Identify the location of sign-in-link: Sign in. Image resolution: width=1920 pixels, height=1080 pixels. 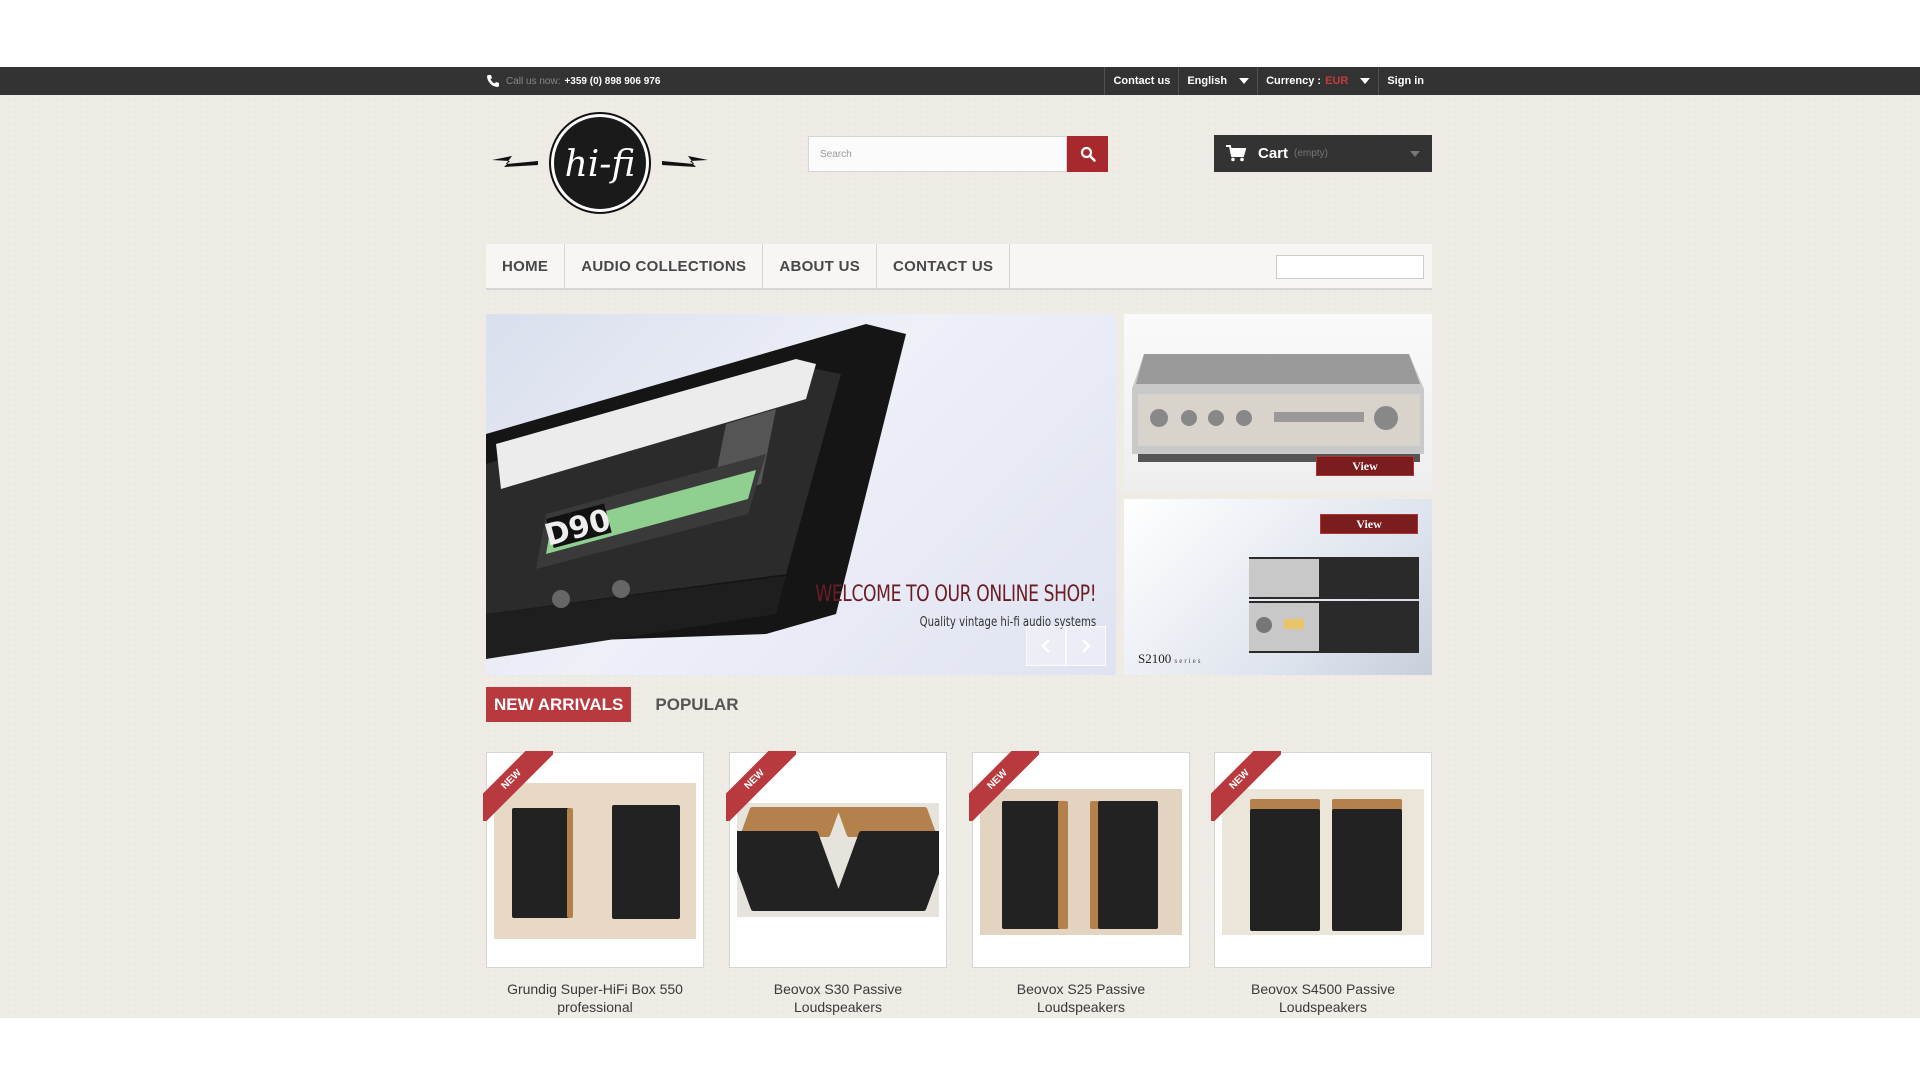
(1405, 81).